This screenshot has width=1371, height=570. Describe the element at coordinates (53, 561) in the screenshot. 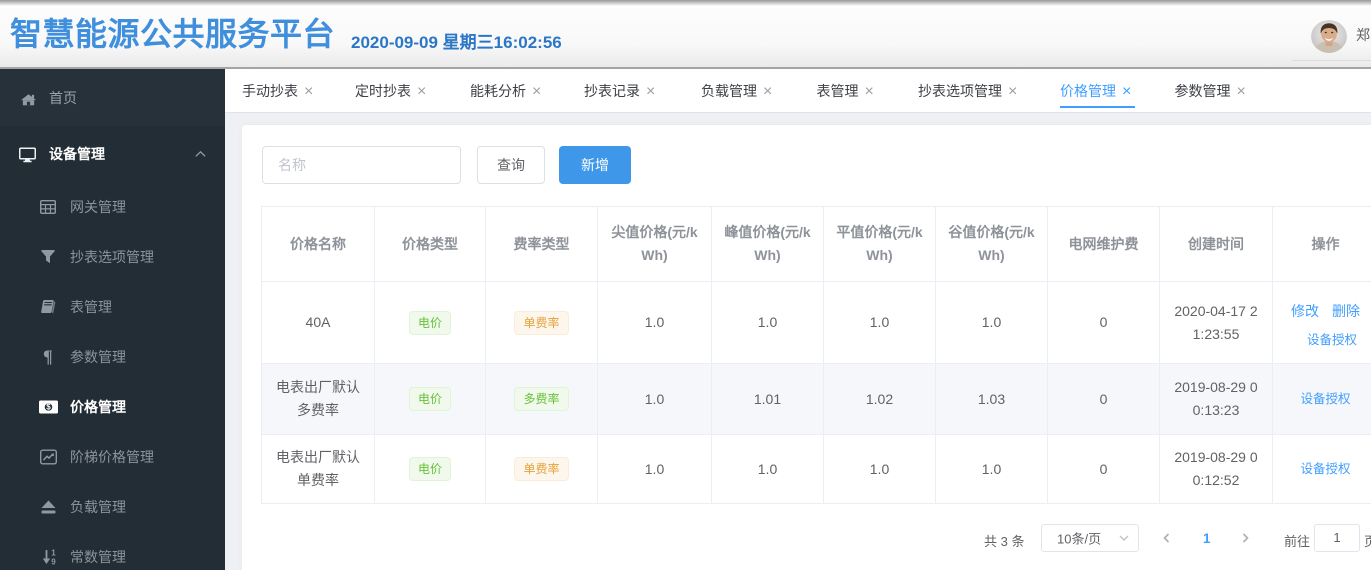

I see `svg-text: 9` at that location.